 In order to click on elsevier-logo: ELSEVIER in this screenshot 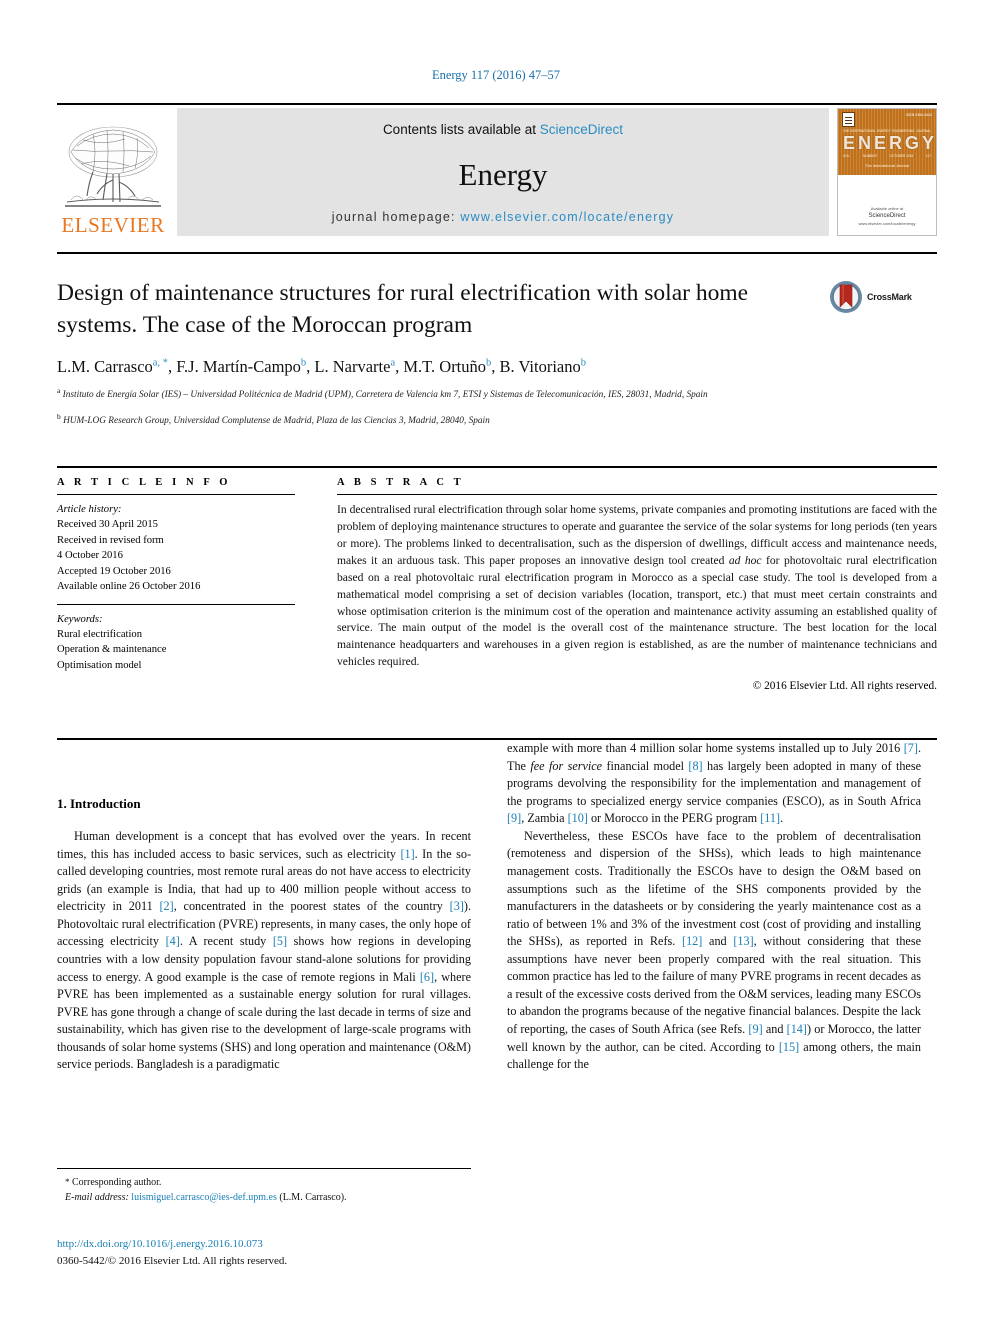, I will do `click(113, 172)`.